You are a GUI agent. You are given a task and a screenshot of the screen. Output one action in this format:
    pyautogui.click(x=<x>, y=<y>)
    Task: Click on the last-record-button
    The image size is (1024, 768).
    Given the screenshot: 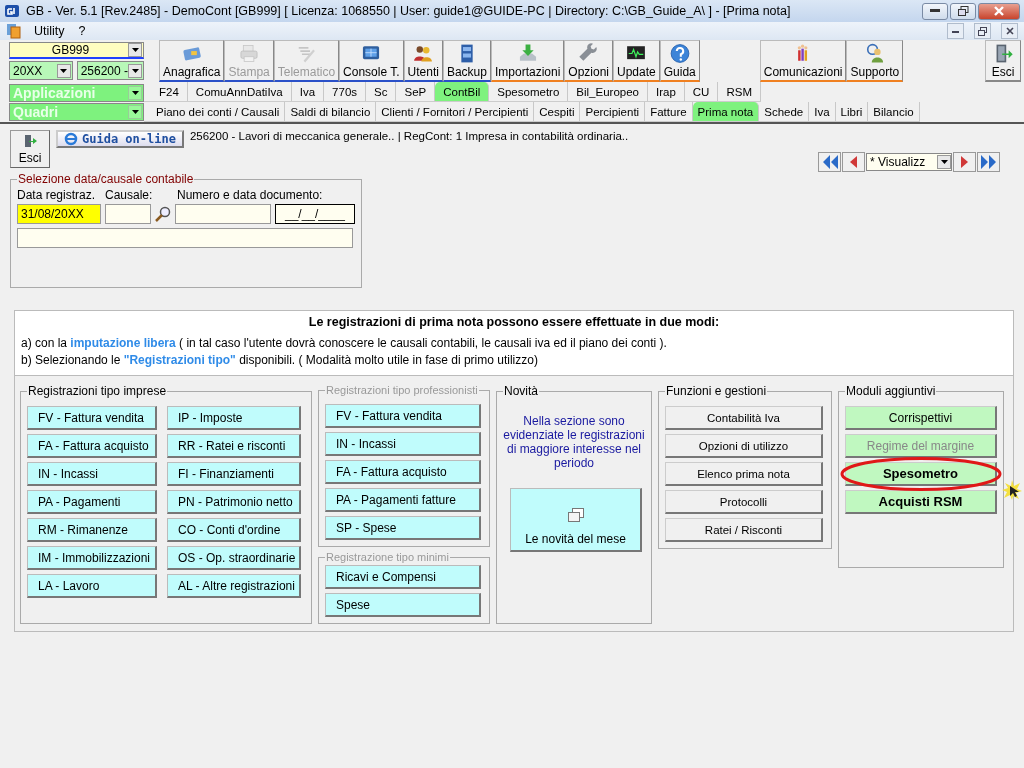 What is the action you would take?
    pyautogui.click(x=988, y=162)
    